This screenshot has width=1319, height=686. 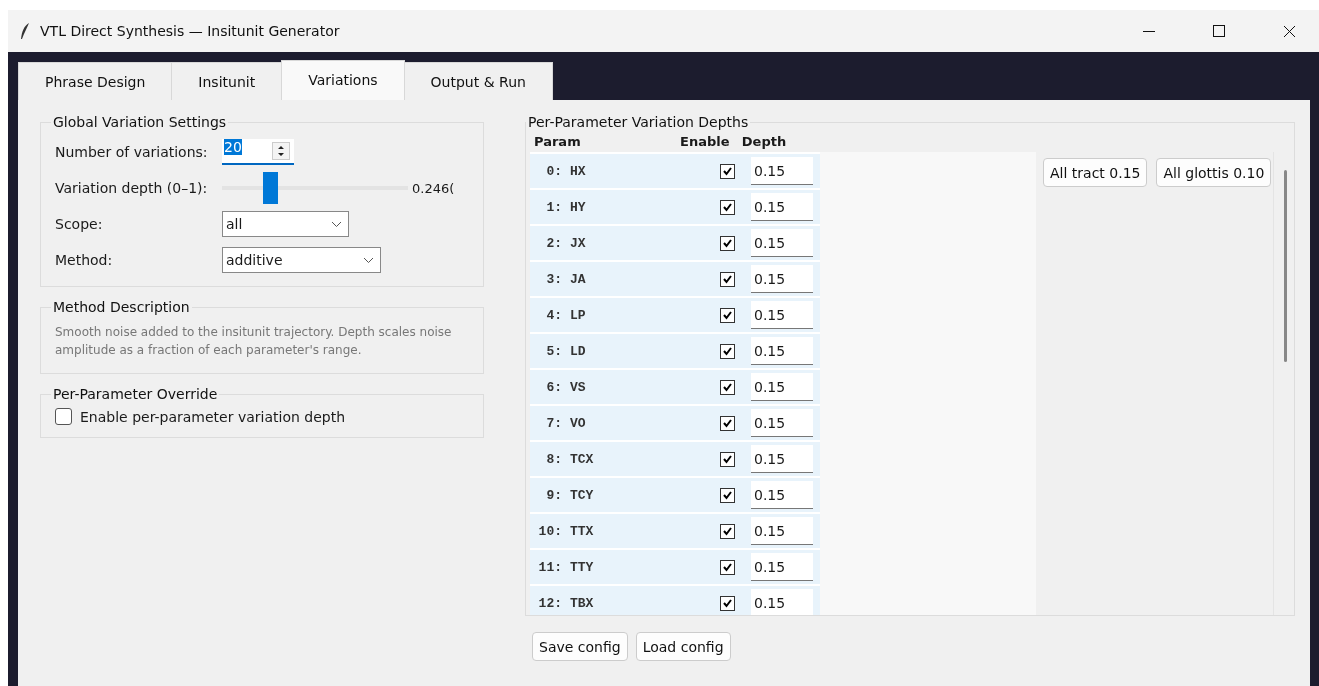 What do you see at coordinates (343, 80) in the screenshot?
I see `tab: Variations` at bounding box center [343, 80].